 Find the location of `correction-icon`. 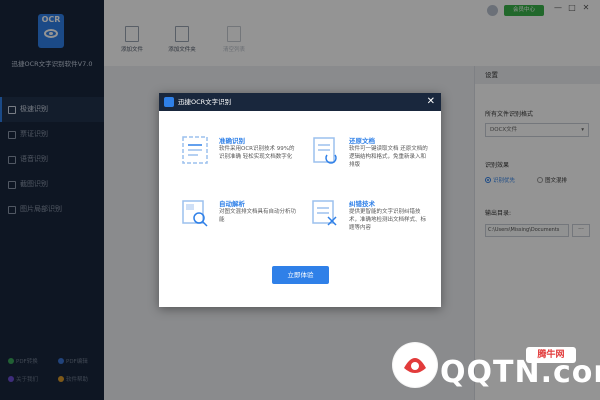

correction-icon is located at coordinates (324, 213).